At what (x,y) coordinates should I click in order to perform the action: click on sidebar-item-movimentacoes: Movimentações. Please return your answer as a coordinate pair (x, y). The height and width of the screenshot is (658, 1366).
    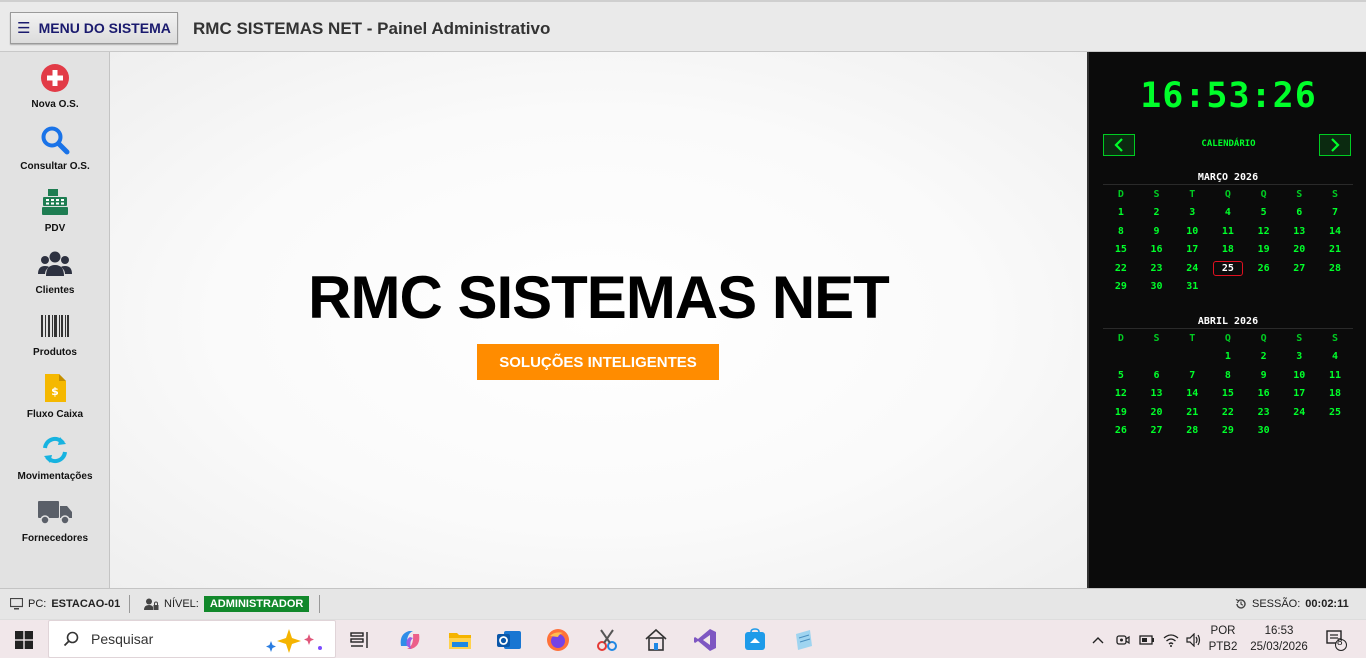
    Looking at the image, I should click on (55, 462).